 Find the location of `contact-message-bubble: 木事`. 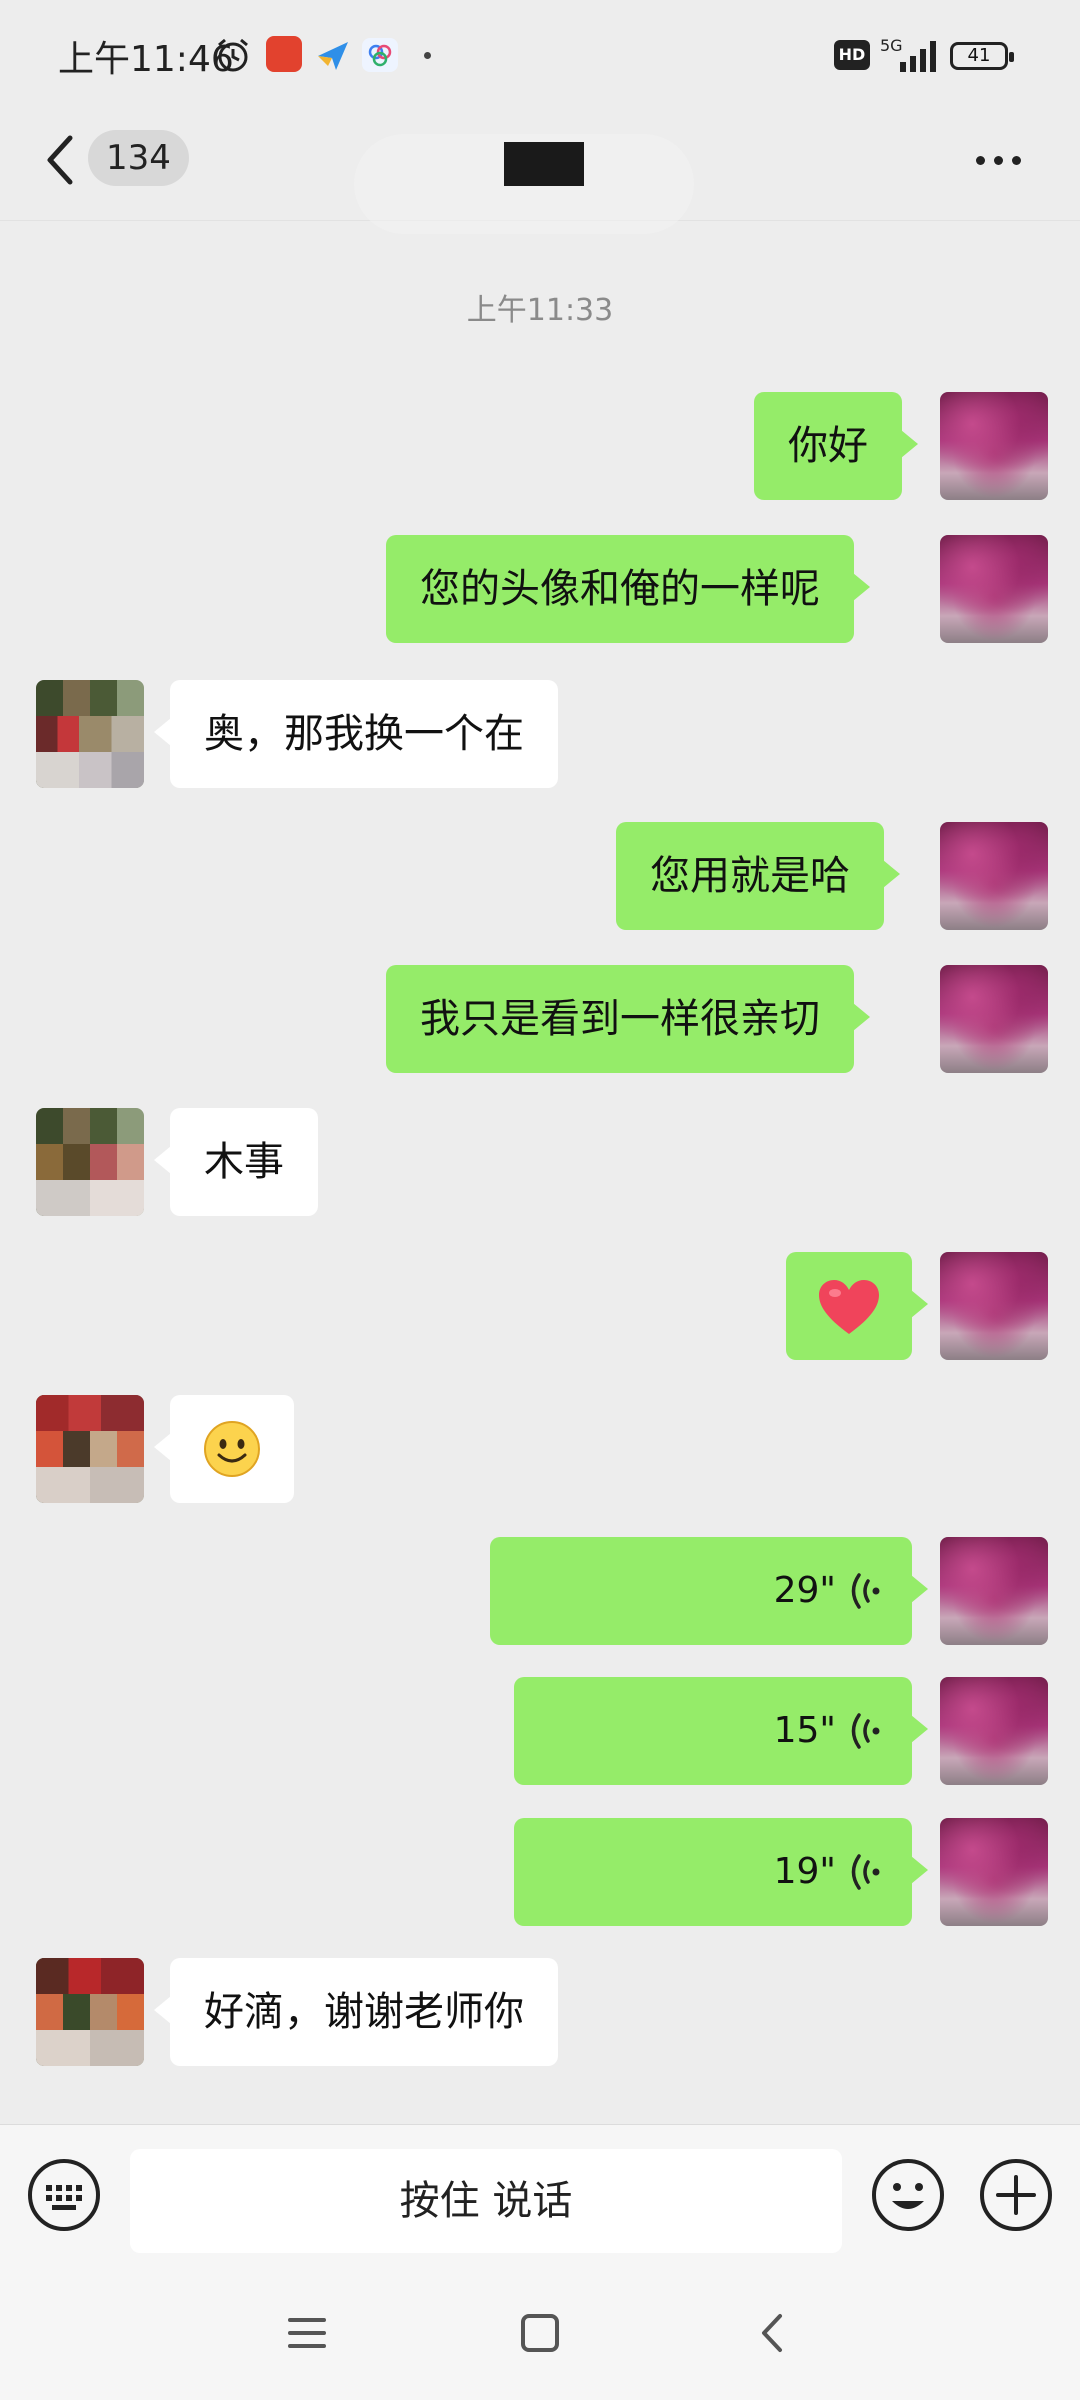

contact-message-bubble: 木事 is located at coordinates (236, 1162).